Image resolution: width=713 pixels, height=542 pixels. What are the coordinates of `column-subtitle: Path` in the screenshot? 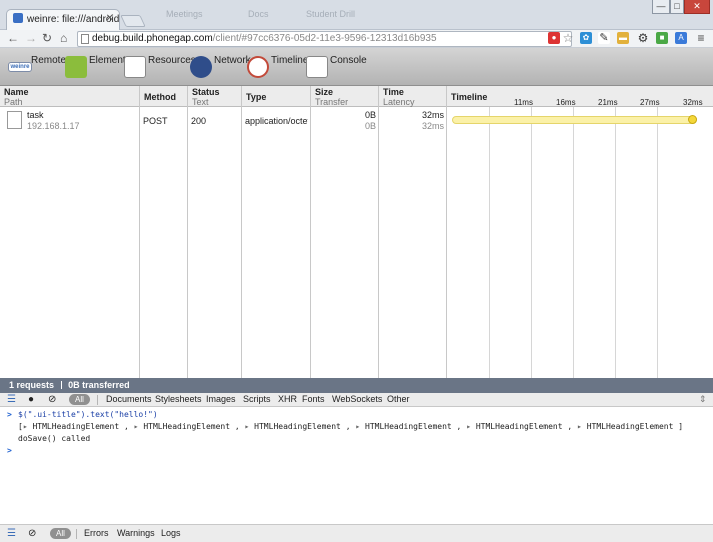 It's located at (13, 102).